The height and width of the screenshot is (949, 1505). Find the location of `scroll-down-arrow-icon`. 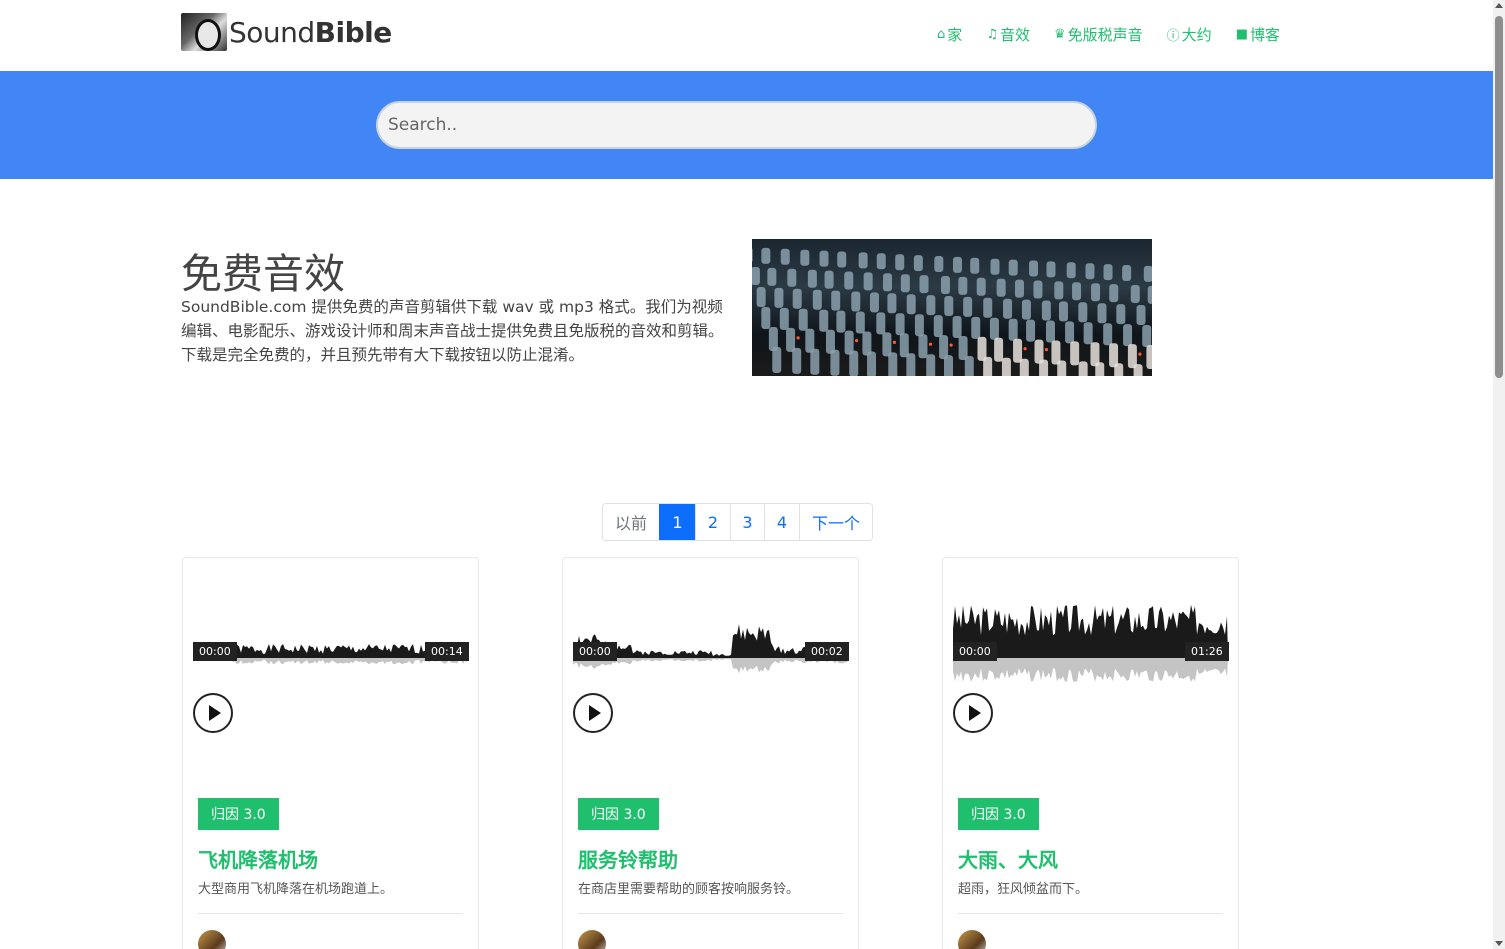

scroll-down-arrow-icon is located at coordinates (1499, 943).